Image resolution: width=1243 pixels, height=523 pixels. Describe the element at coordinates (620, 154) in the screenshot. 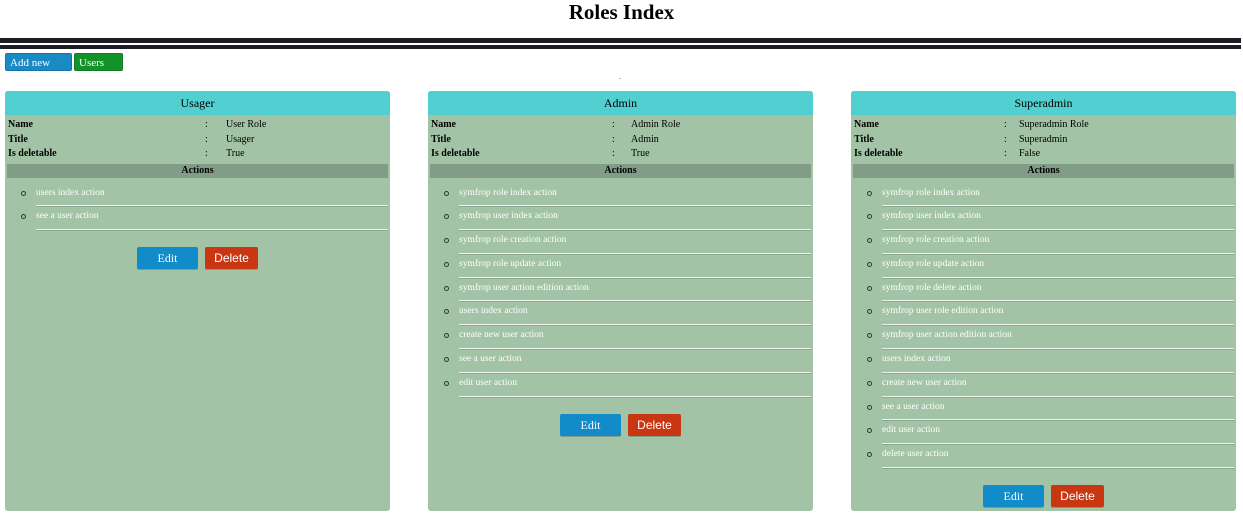

I see `role-info-row-is-deletable: Is deletable: True` at that location.